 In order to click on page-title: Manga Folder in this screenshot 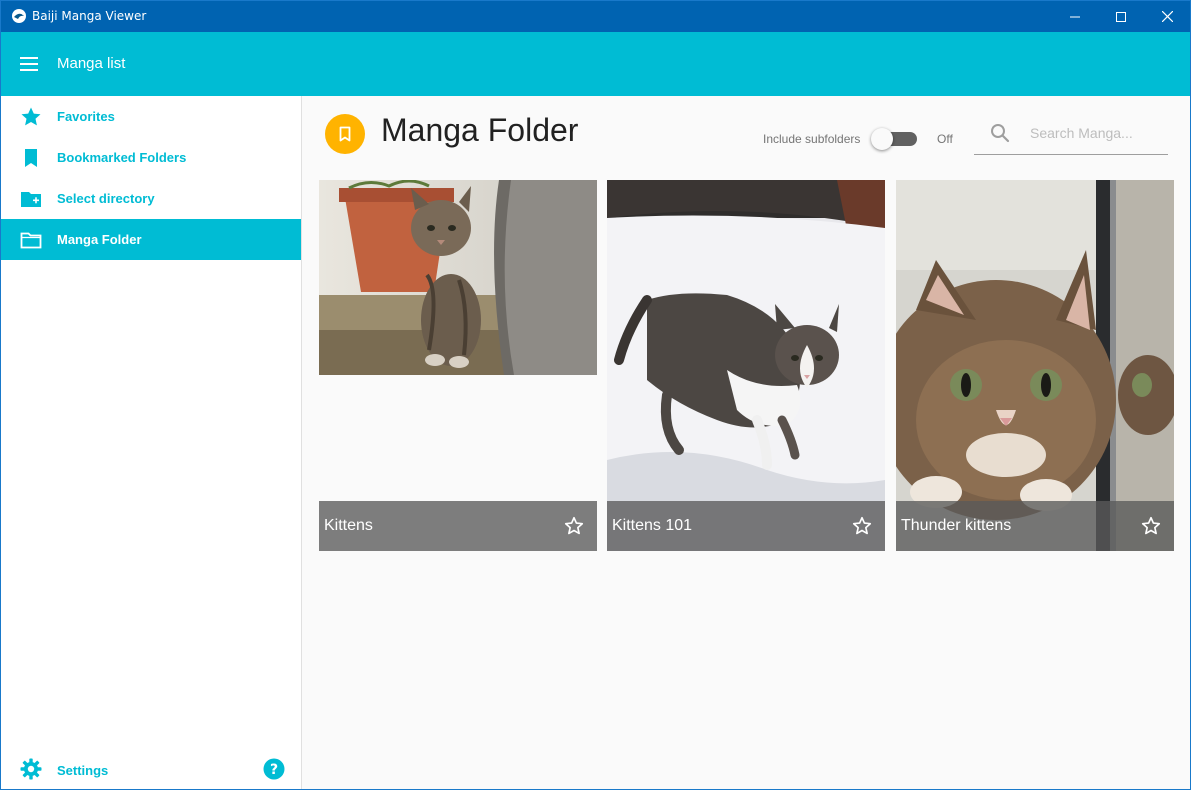, I will do `click(480, 130)`.